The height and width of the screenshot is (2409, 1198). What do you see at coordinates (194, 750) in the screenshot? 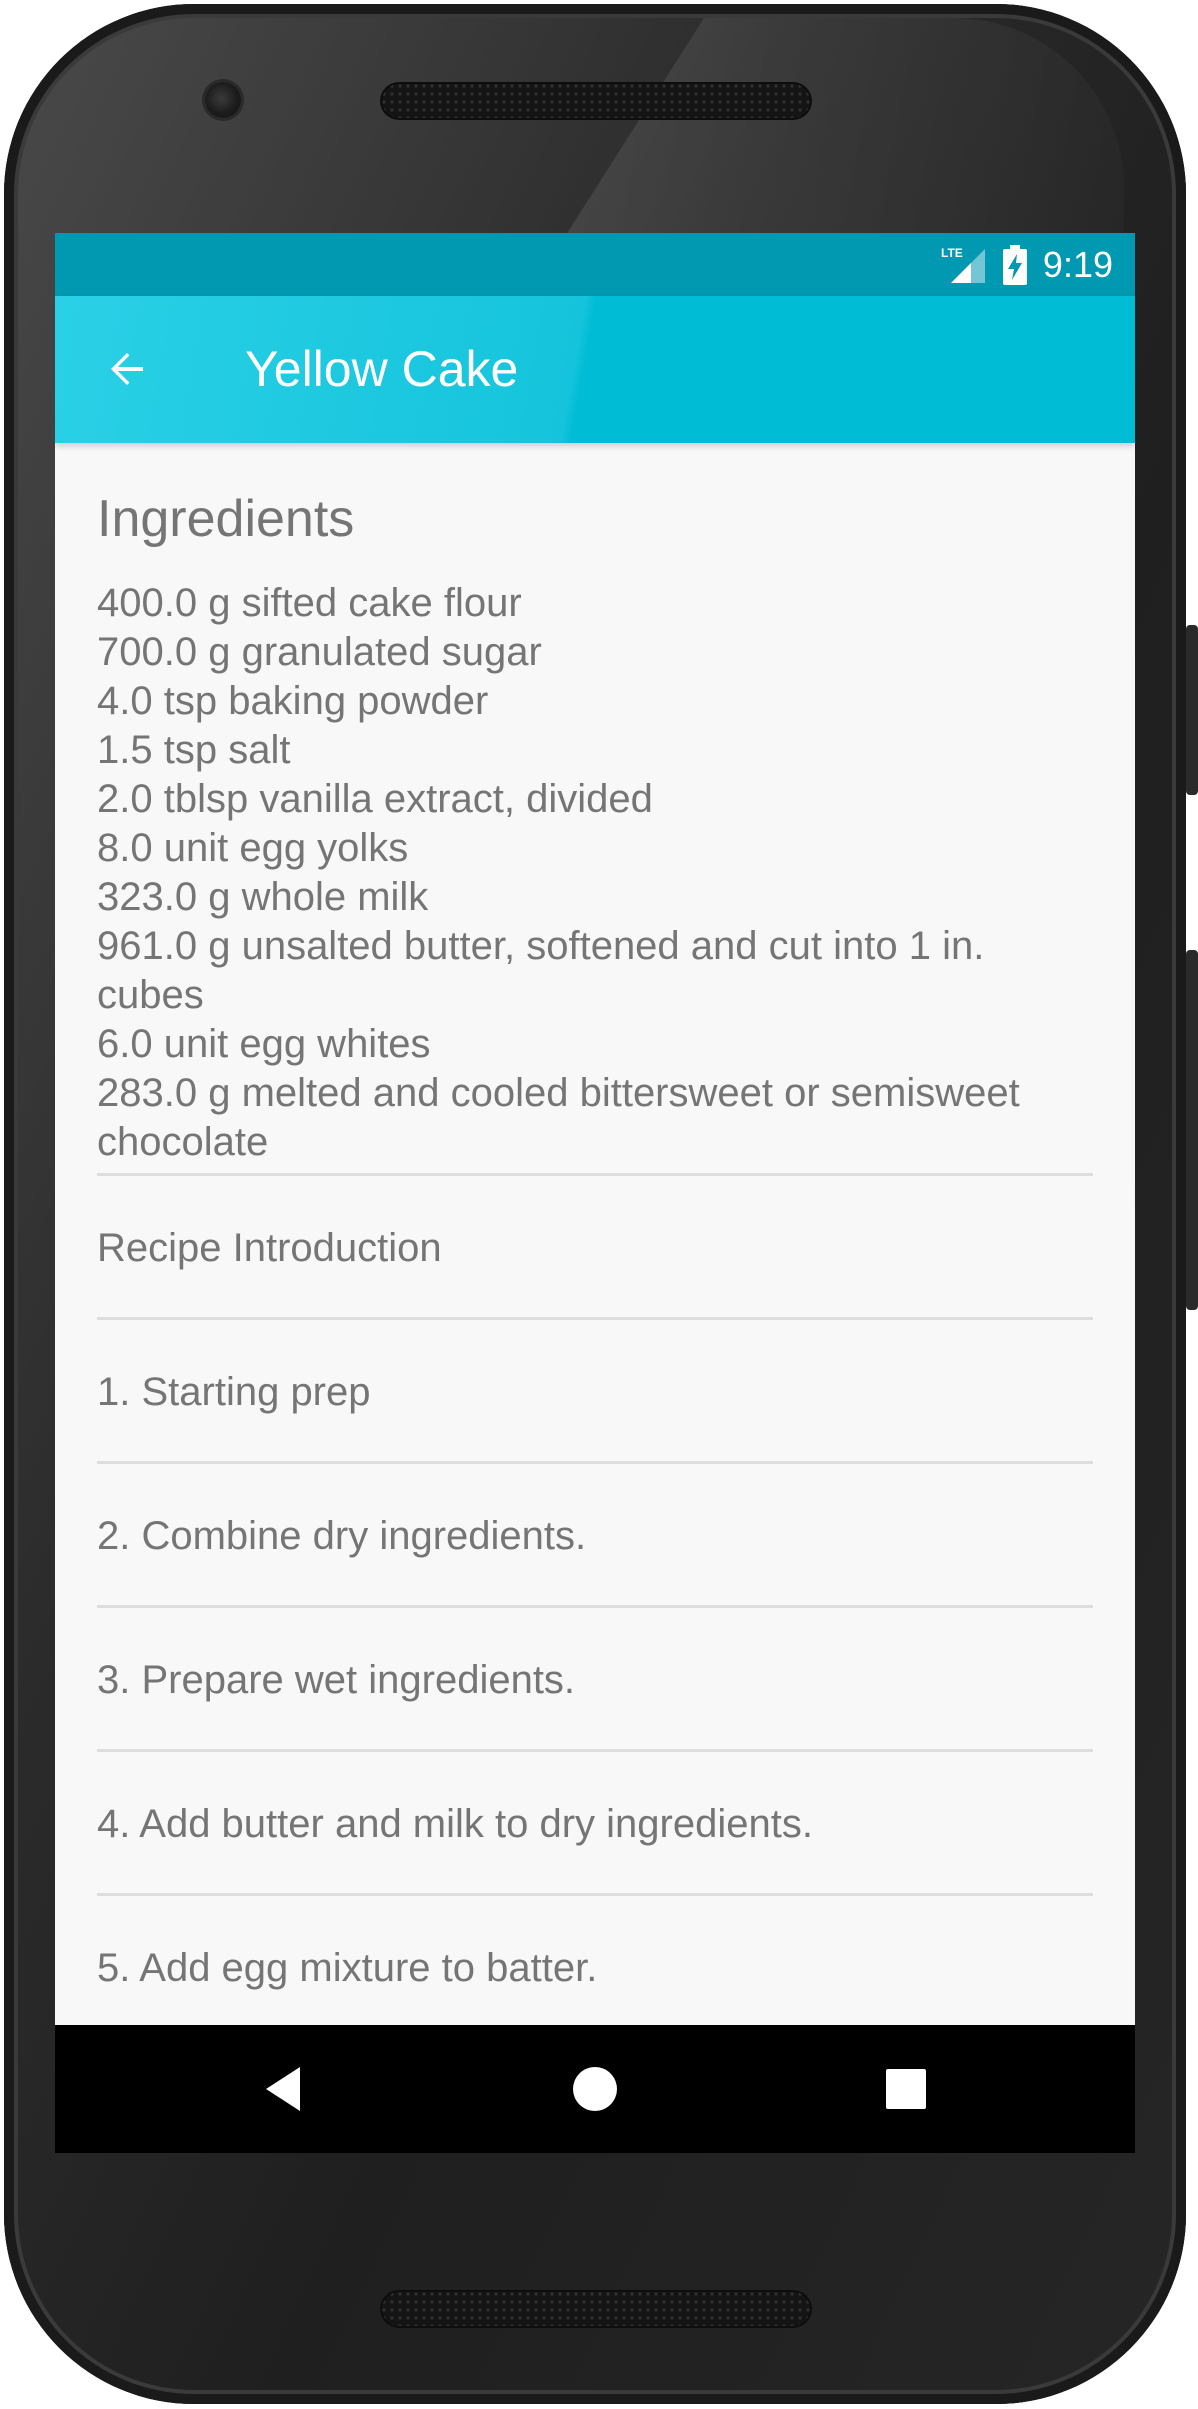
I see `ingredient-item: 1.5 tsp salt` at bounding box center [194, 750].